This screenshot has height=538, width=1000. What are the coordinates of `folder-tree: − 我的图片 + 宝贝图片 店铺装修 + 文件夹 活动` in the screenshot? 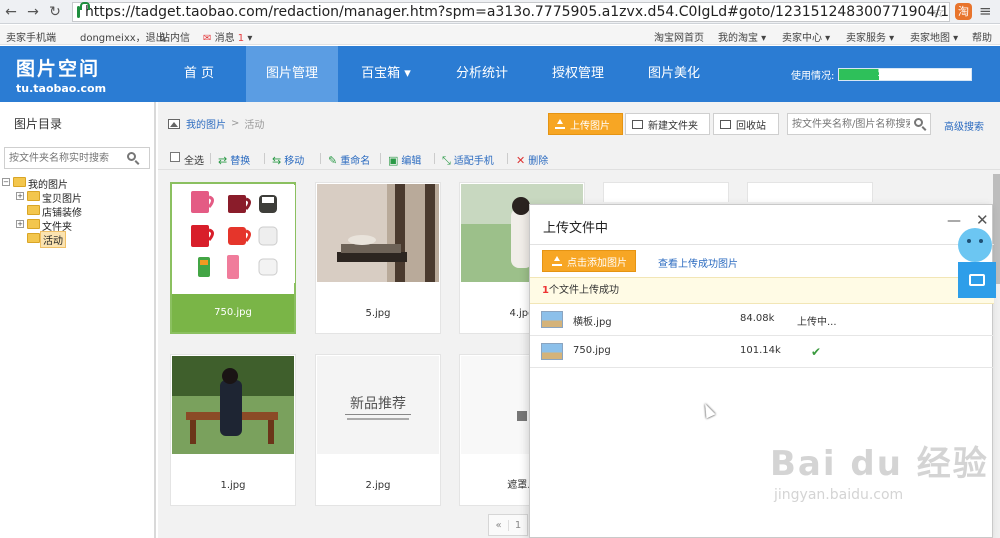 It's located at (78, 211).